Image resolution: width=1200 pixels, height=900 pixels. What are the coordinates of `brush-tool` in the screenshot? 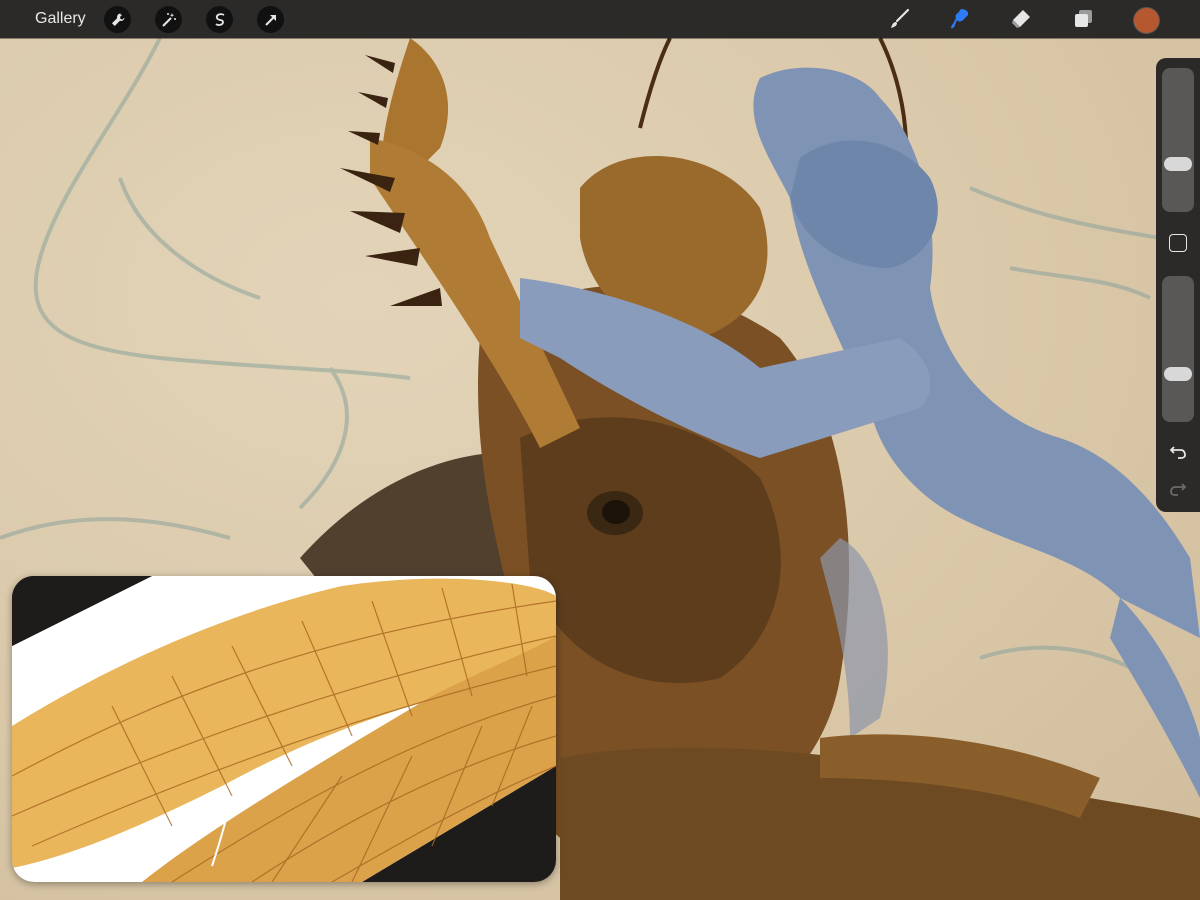 It's located at (900, 19).